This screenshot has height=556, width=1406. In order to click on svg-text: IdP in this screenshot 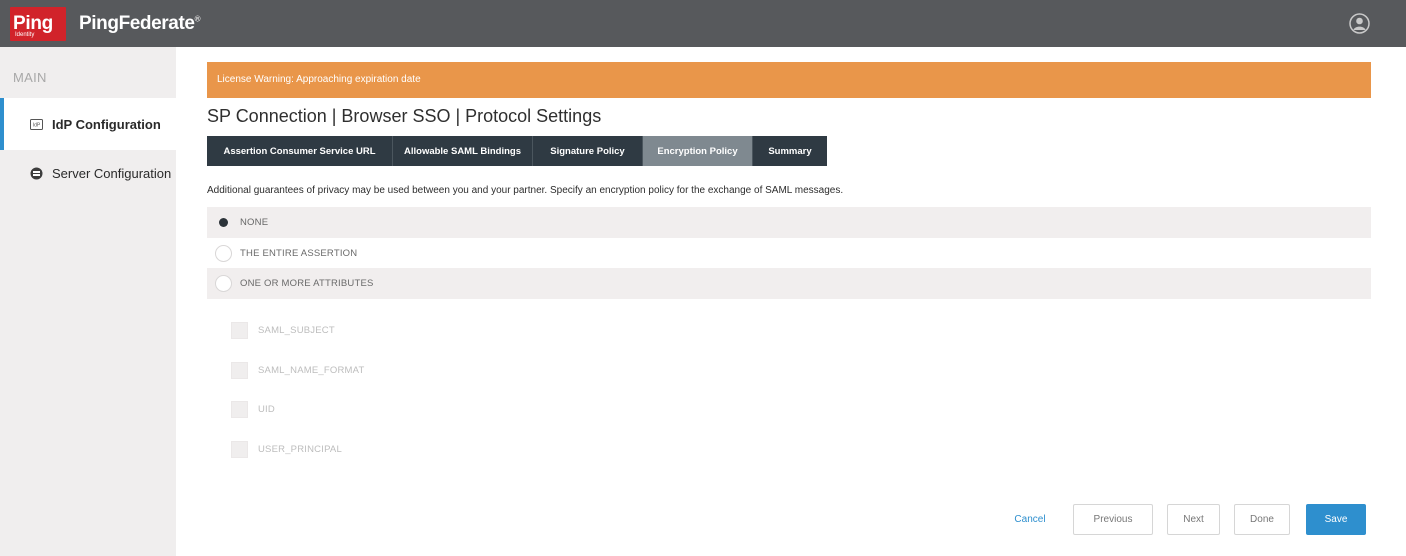, I will do `click(37, 125)`.